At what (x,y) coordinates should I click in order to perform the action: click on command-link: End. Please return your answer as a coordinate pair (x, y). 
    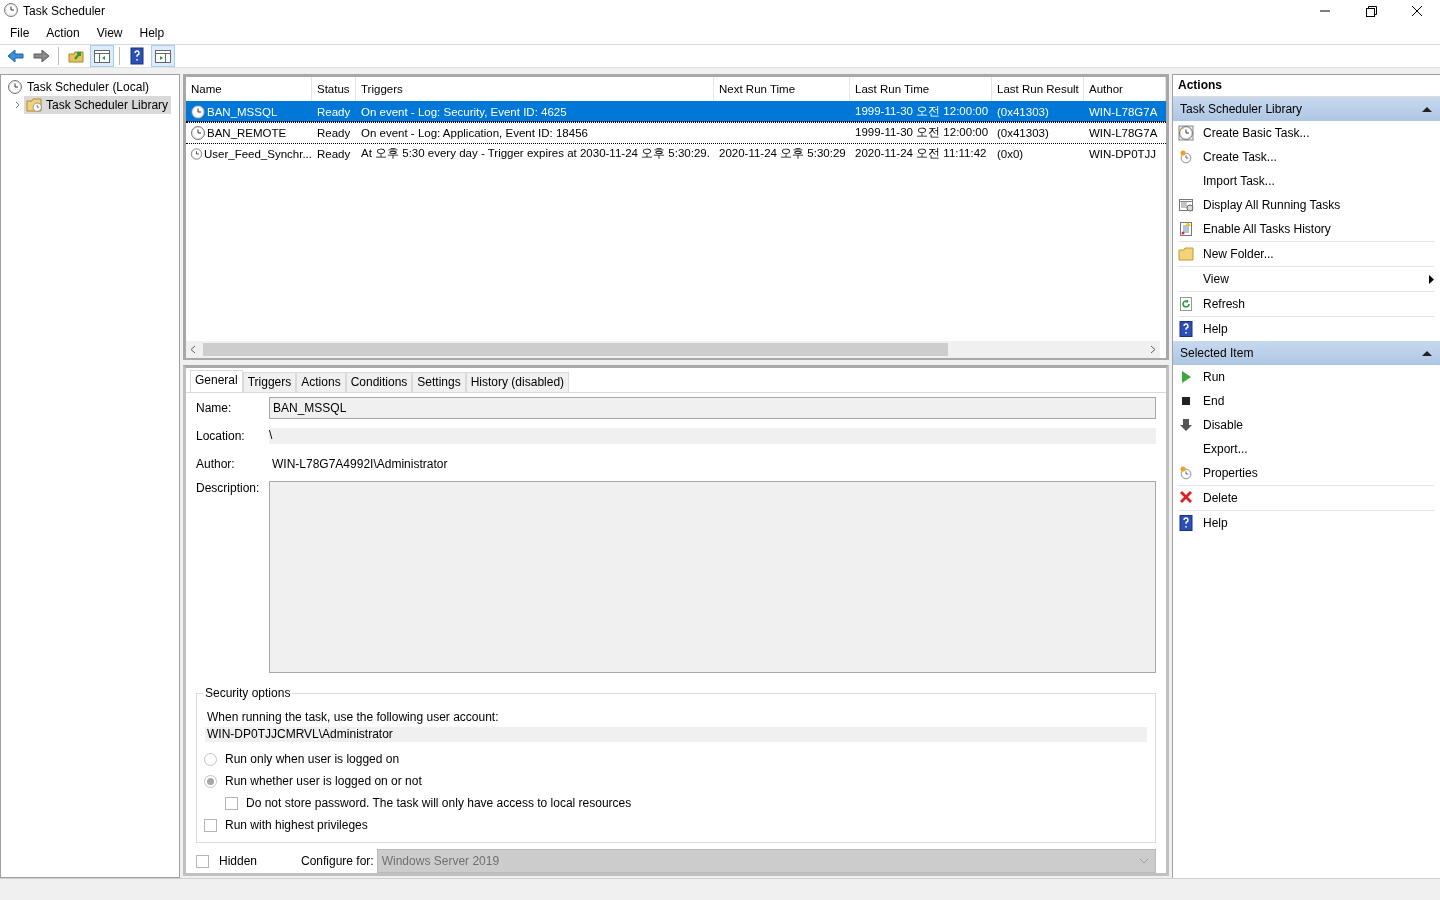
    Looking at the image, I should click on (1306, 401).